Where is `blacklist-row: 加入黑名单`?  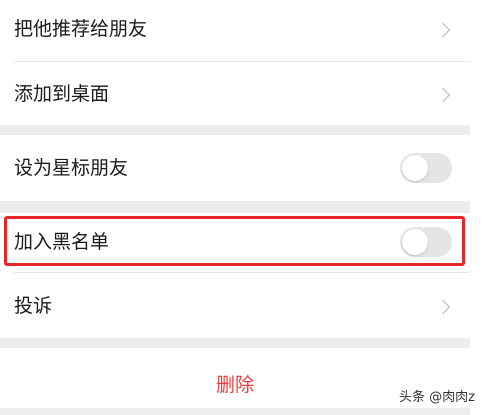
blacklist-row: 加入黑名单 is located at coordinates (235, 242).